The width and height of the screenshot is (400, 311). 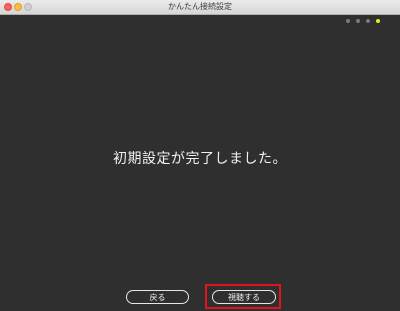 What do you see at coordinates (243, 296) in the screenshot?
I see `watch-button-highlight-frame` at bounding box center [243, 296].